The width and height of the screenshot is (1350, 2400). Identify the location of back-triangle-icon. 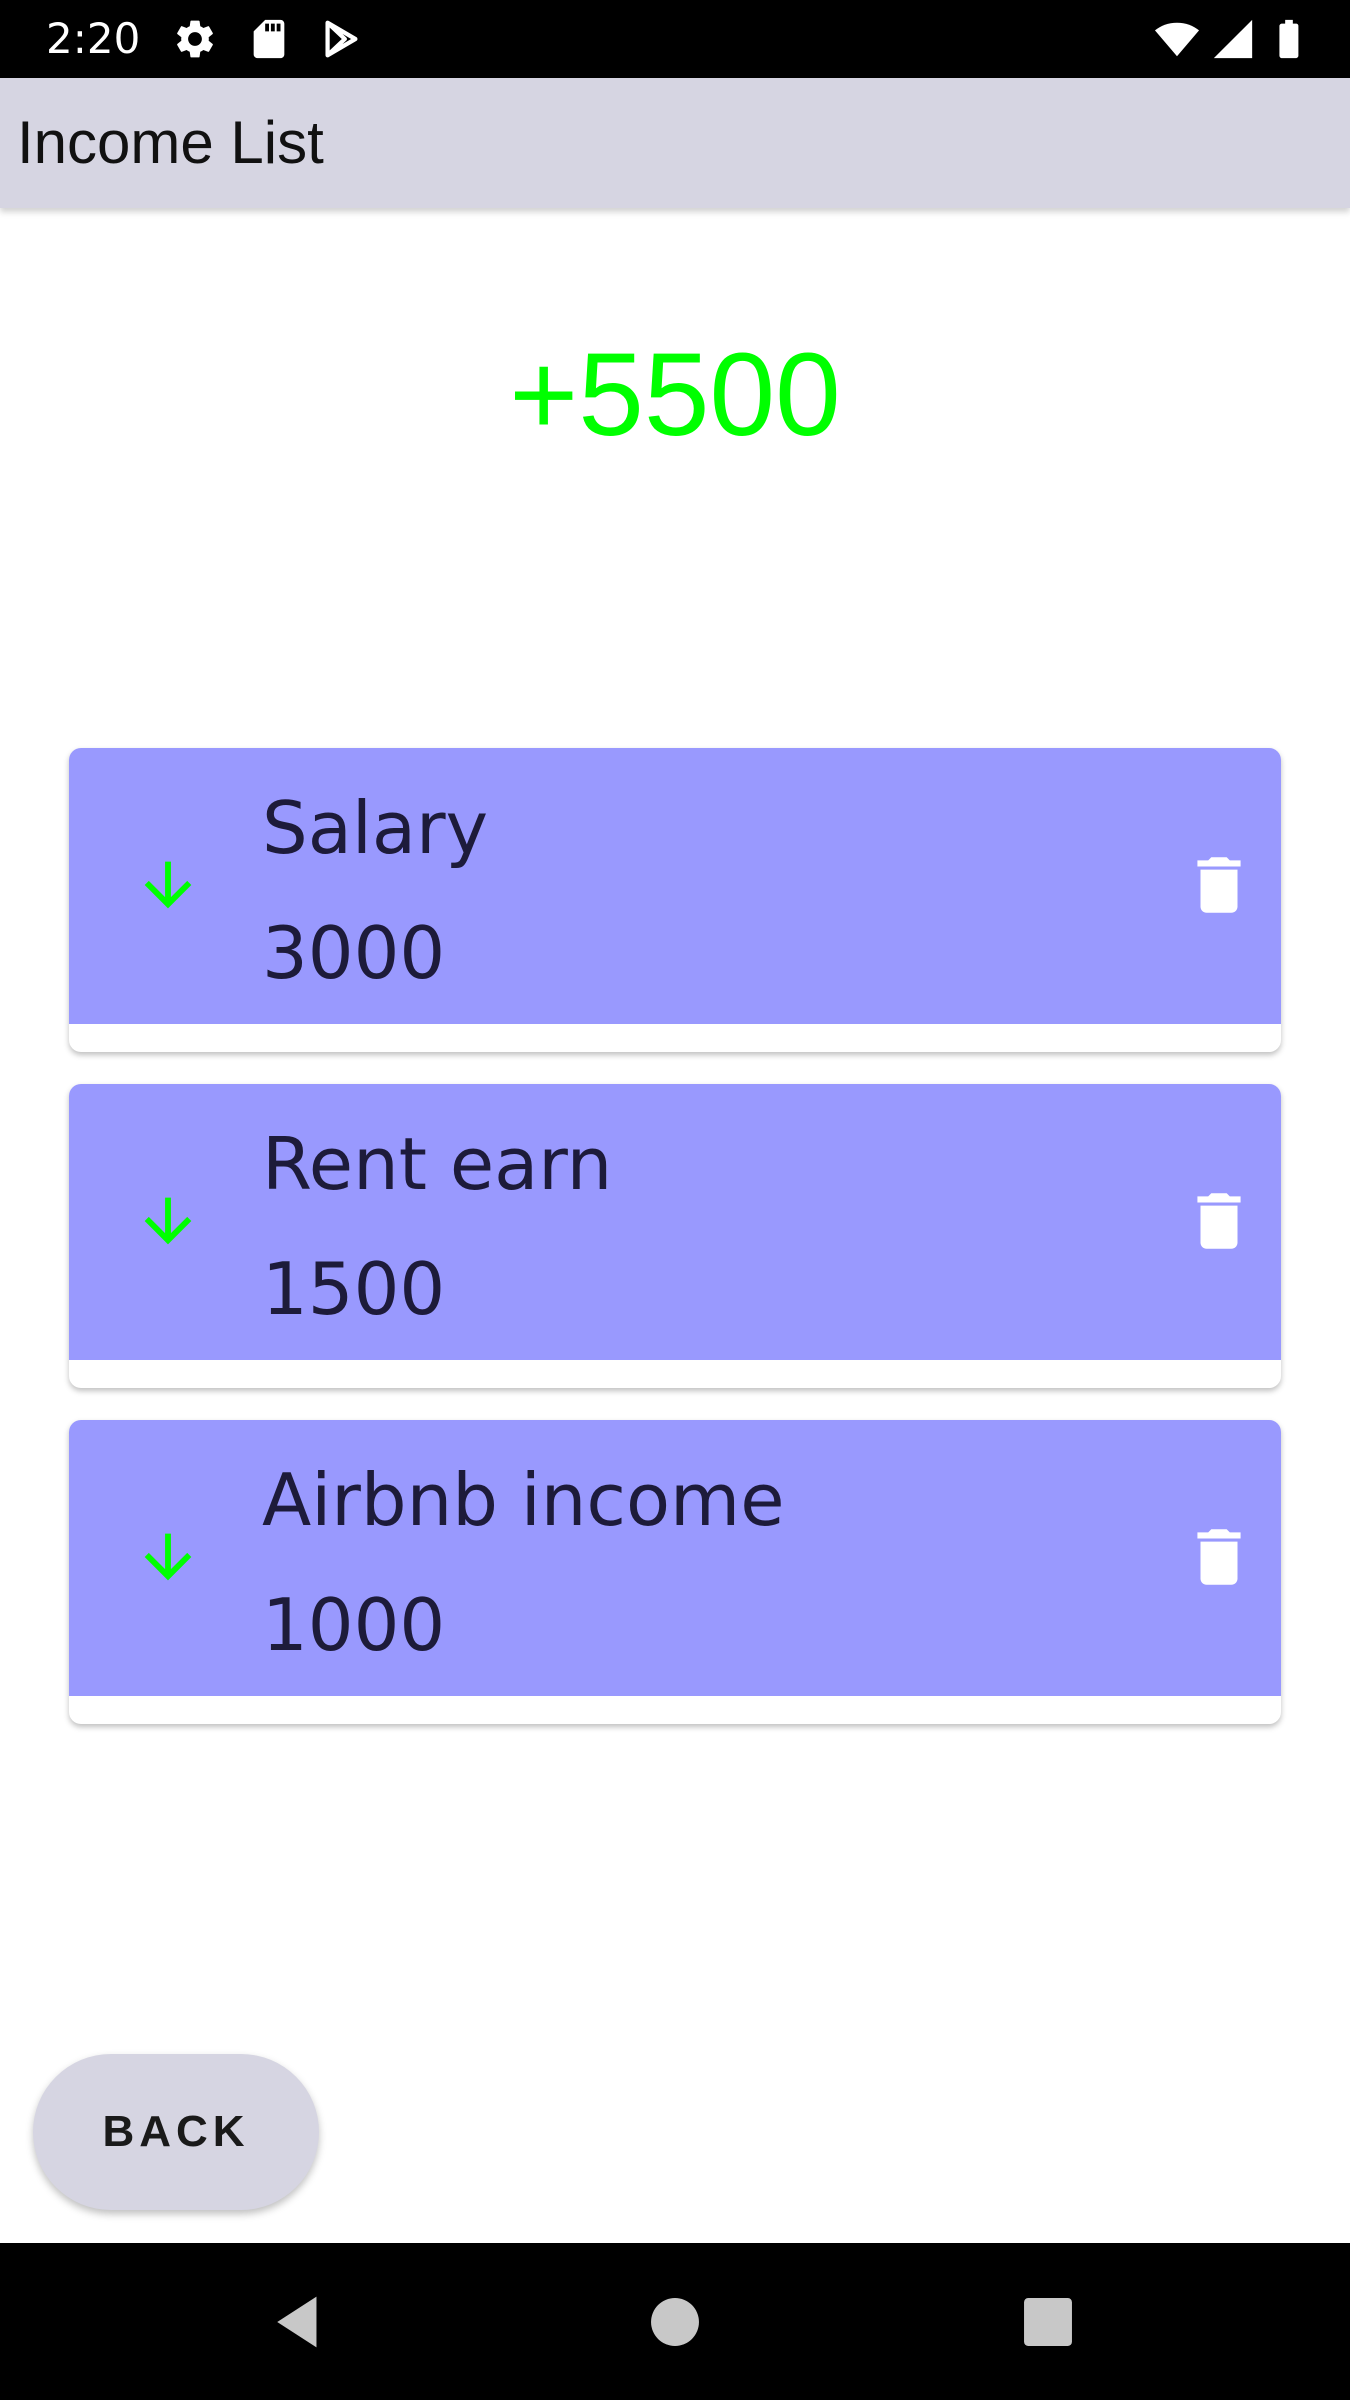
(297, 2321).